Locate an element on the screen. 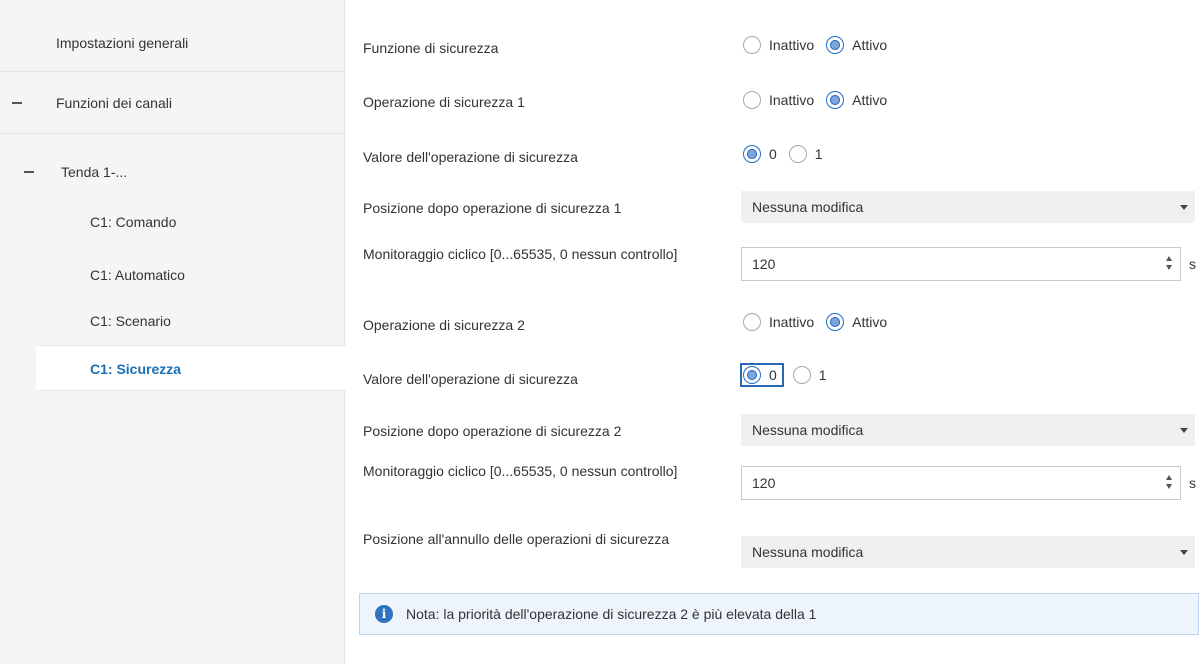  sidebar-item-label: Impostazioni generali is located at coordinates (122, 43).